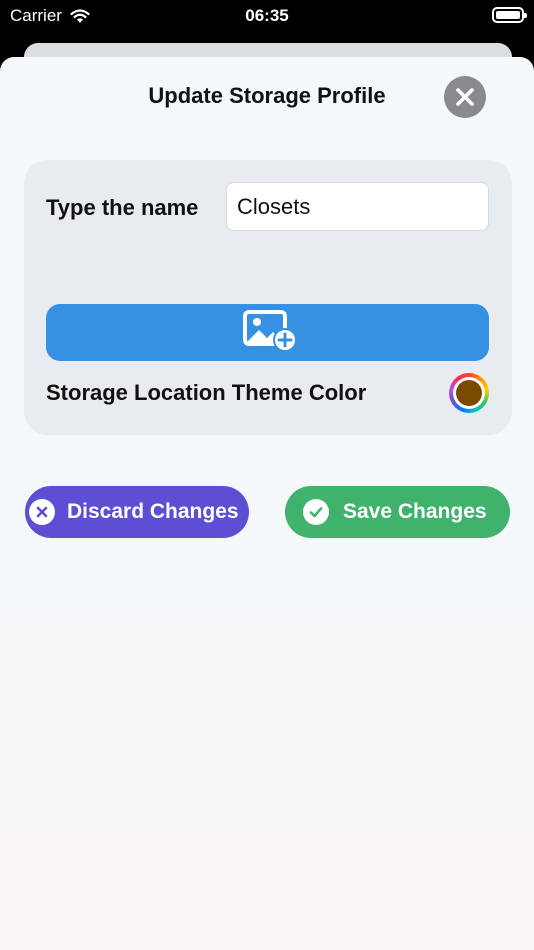  Describe the element at coordinates (357, 206) in the screenshot. I see `name-input` at that location.